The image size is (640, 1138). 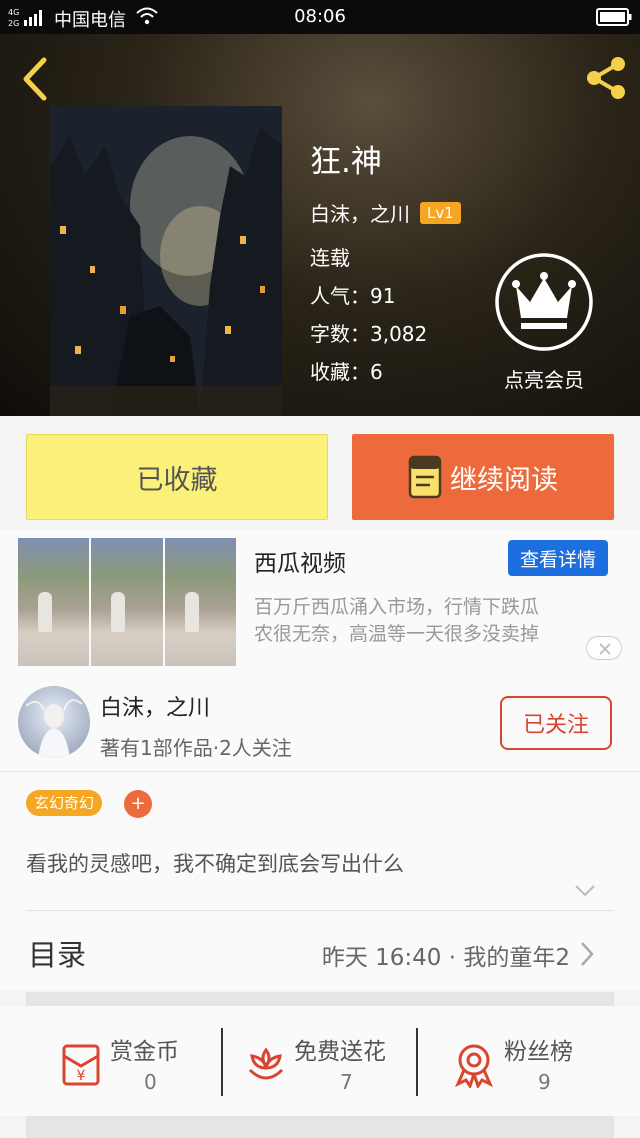 I want to click on book-cover, so click(x=166, y=261).